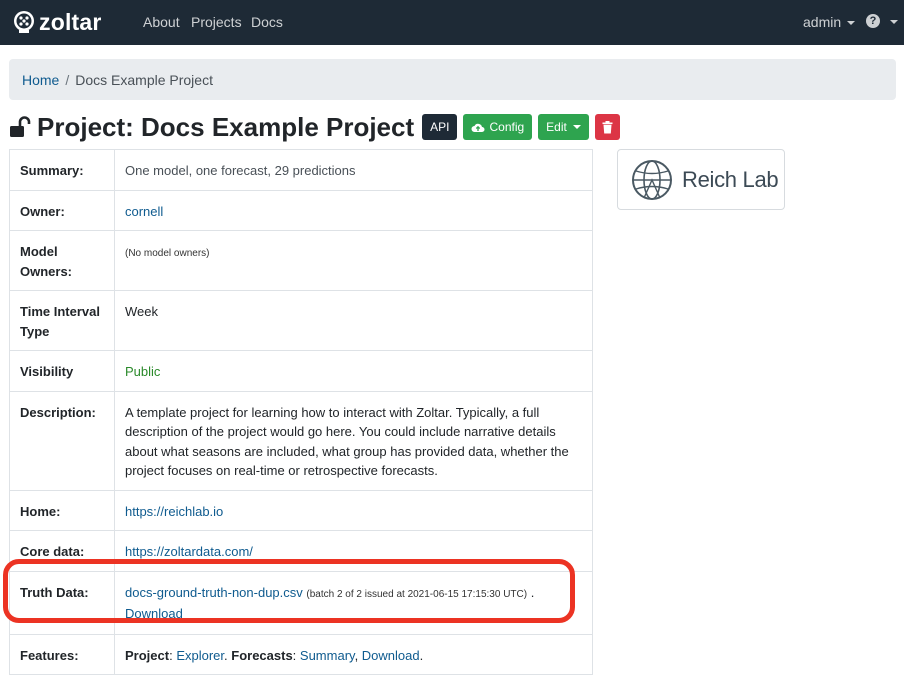  I want to click on truth-data-label: Truth Data:, so click(62, 602).